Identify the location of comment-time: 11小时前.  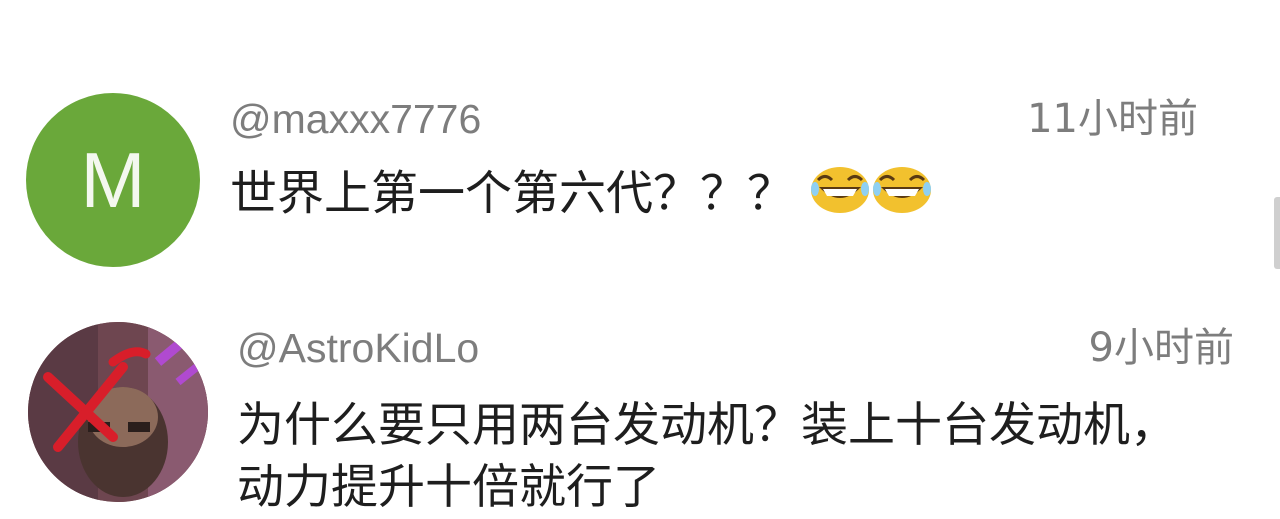
(1112, 119).